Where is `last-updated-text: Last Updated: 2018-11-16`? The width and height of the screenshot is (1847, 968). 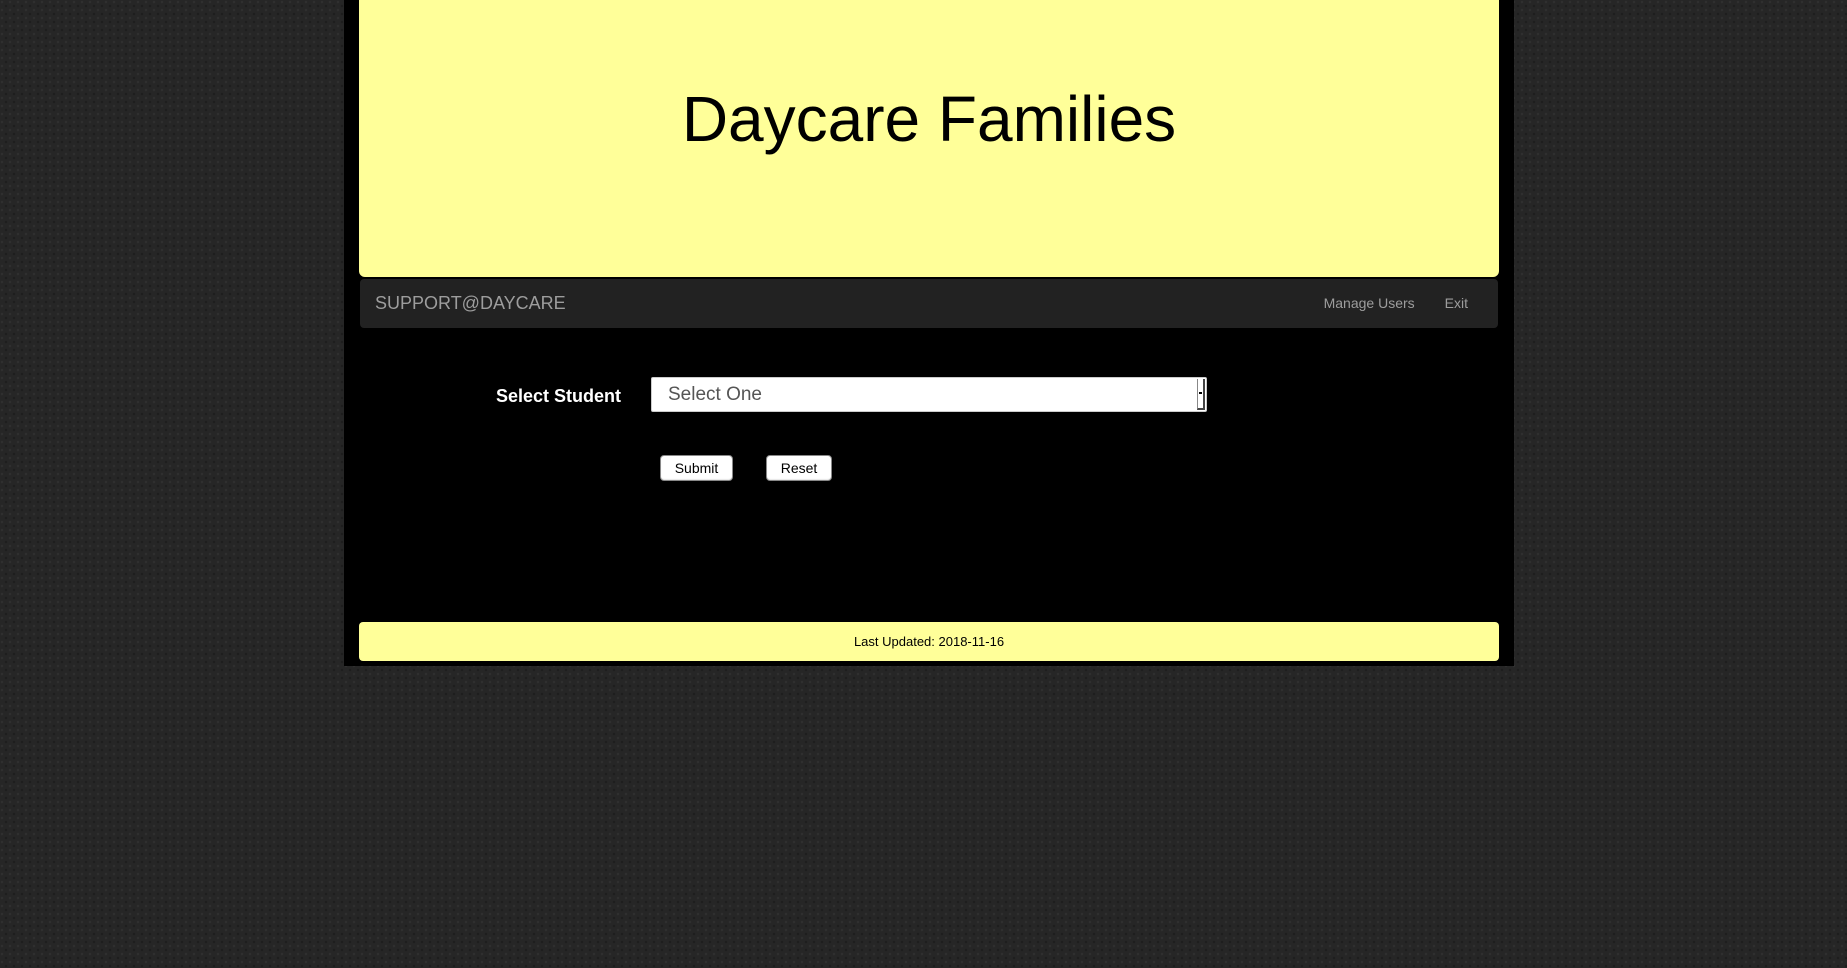 last-updated-text: Last Updated: 2018-11-16 is located at coordinates (929, 641).